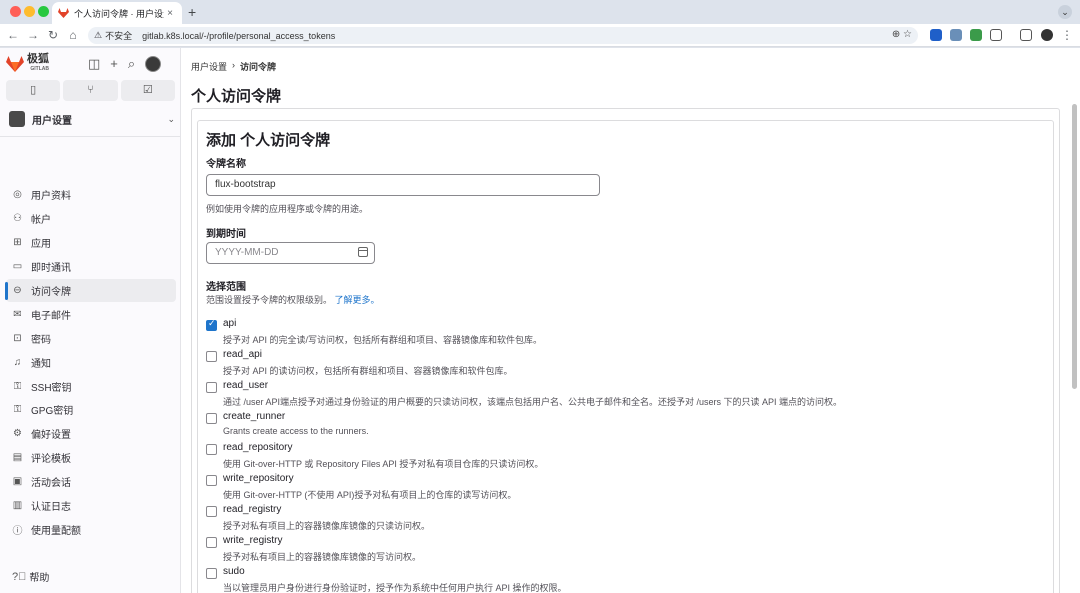  I want to click on new-tab-button: +, so click(192, 12).